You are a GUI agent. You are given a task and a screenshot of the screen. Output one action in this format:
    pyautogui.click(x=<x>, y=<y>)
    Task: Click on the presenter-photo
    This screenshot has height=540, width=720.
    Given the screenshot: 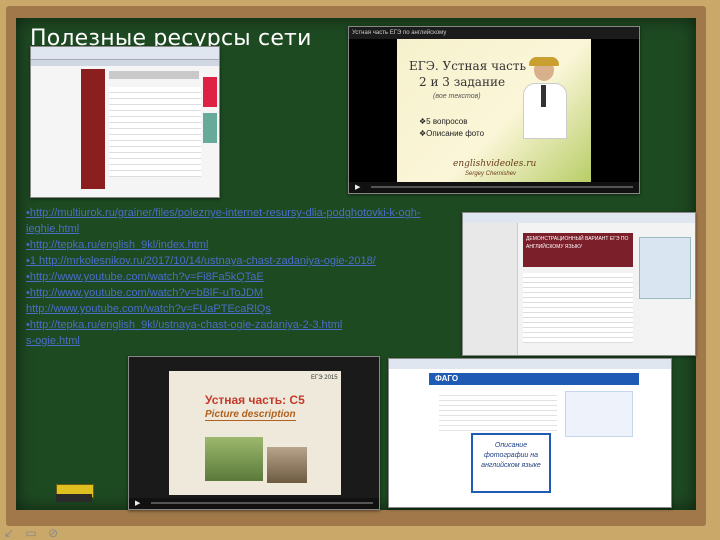 What is the action you would take?
    pyautogui.click(x=544, y=98)
    